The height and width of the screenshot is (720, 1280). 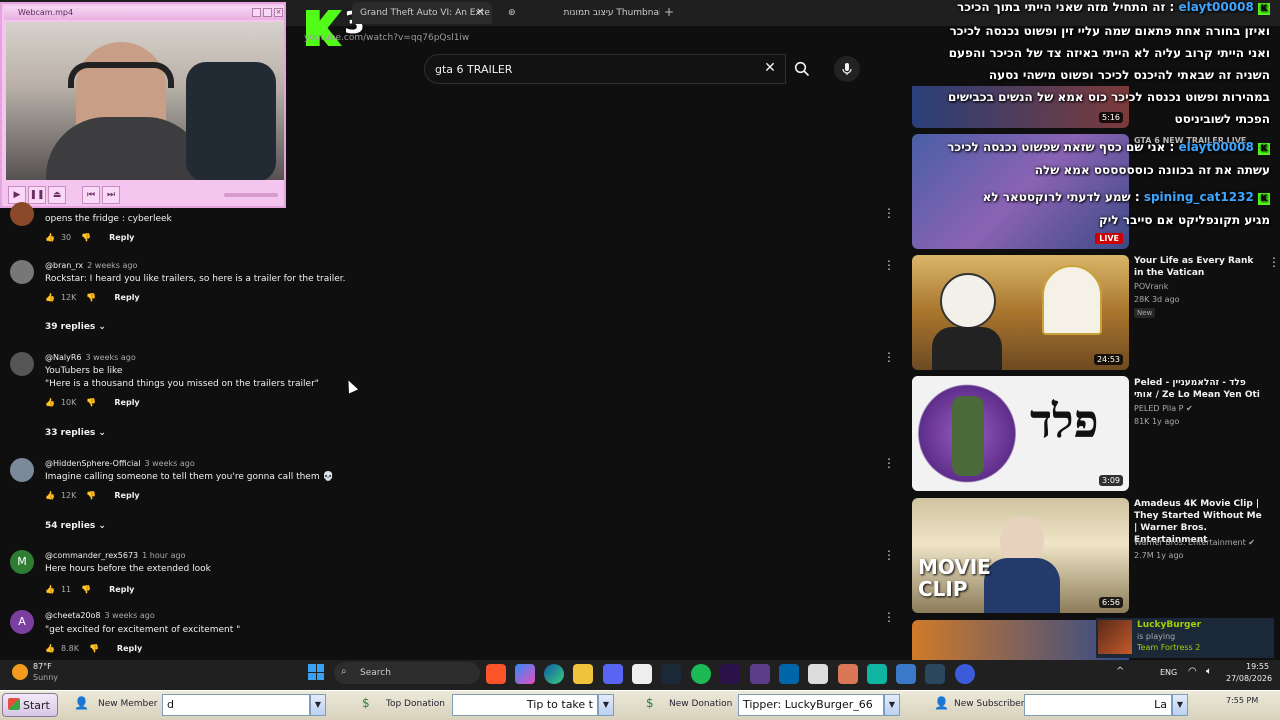 I want to click on comment-author: @HiddenSphere-Official 3 weeks ago, so click(x=120, y=463).